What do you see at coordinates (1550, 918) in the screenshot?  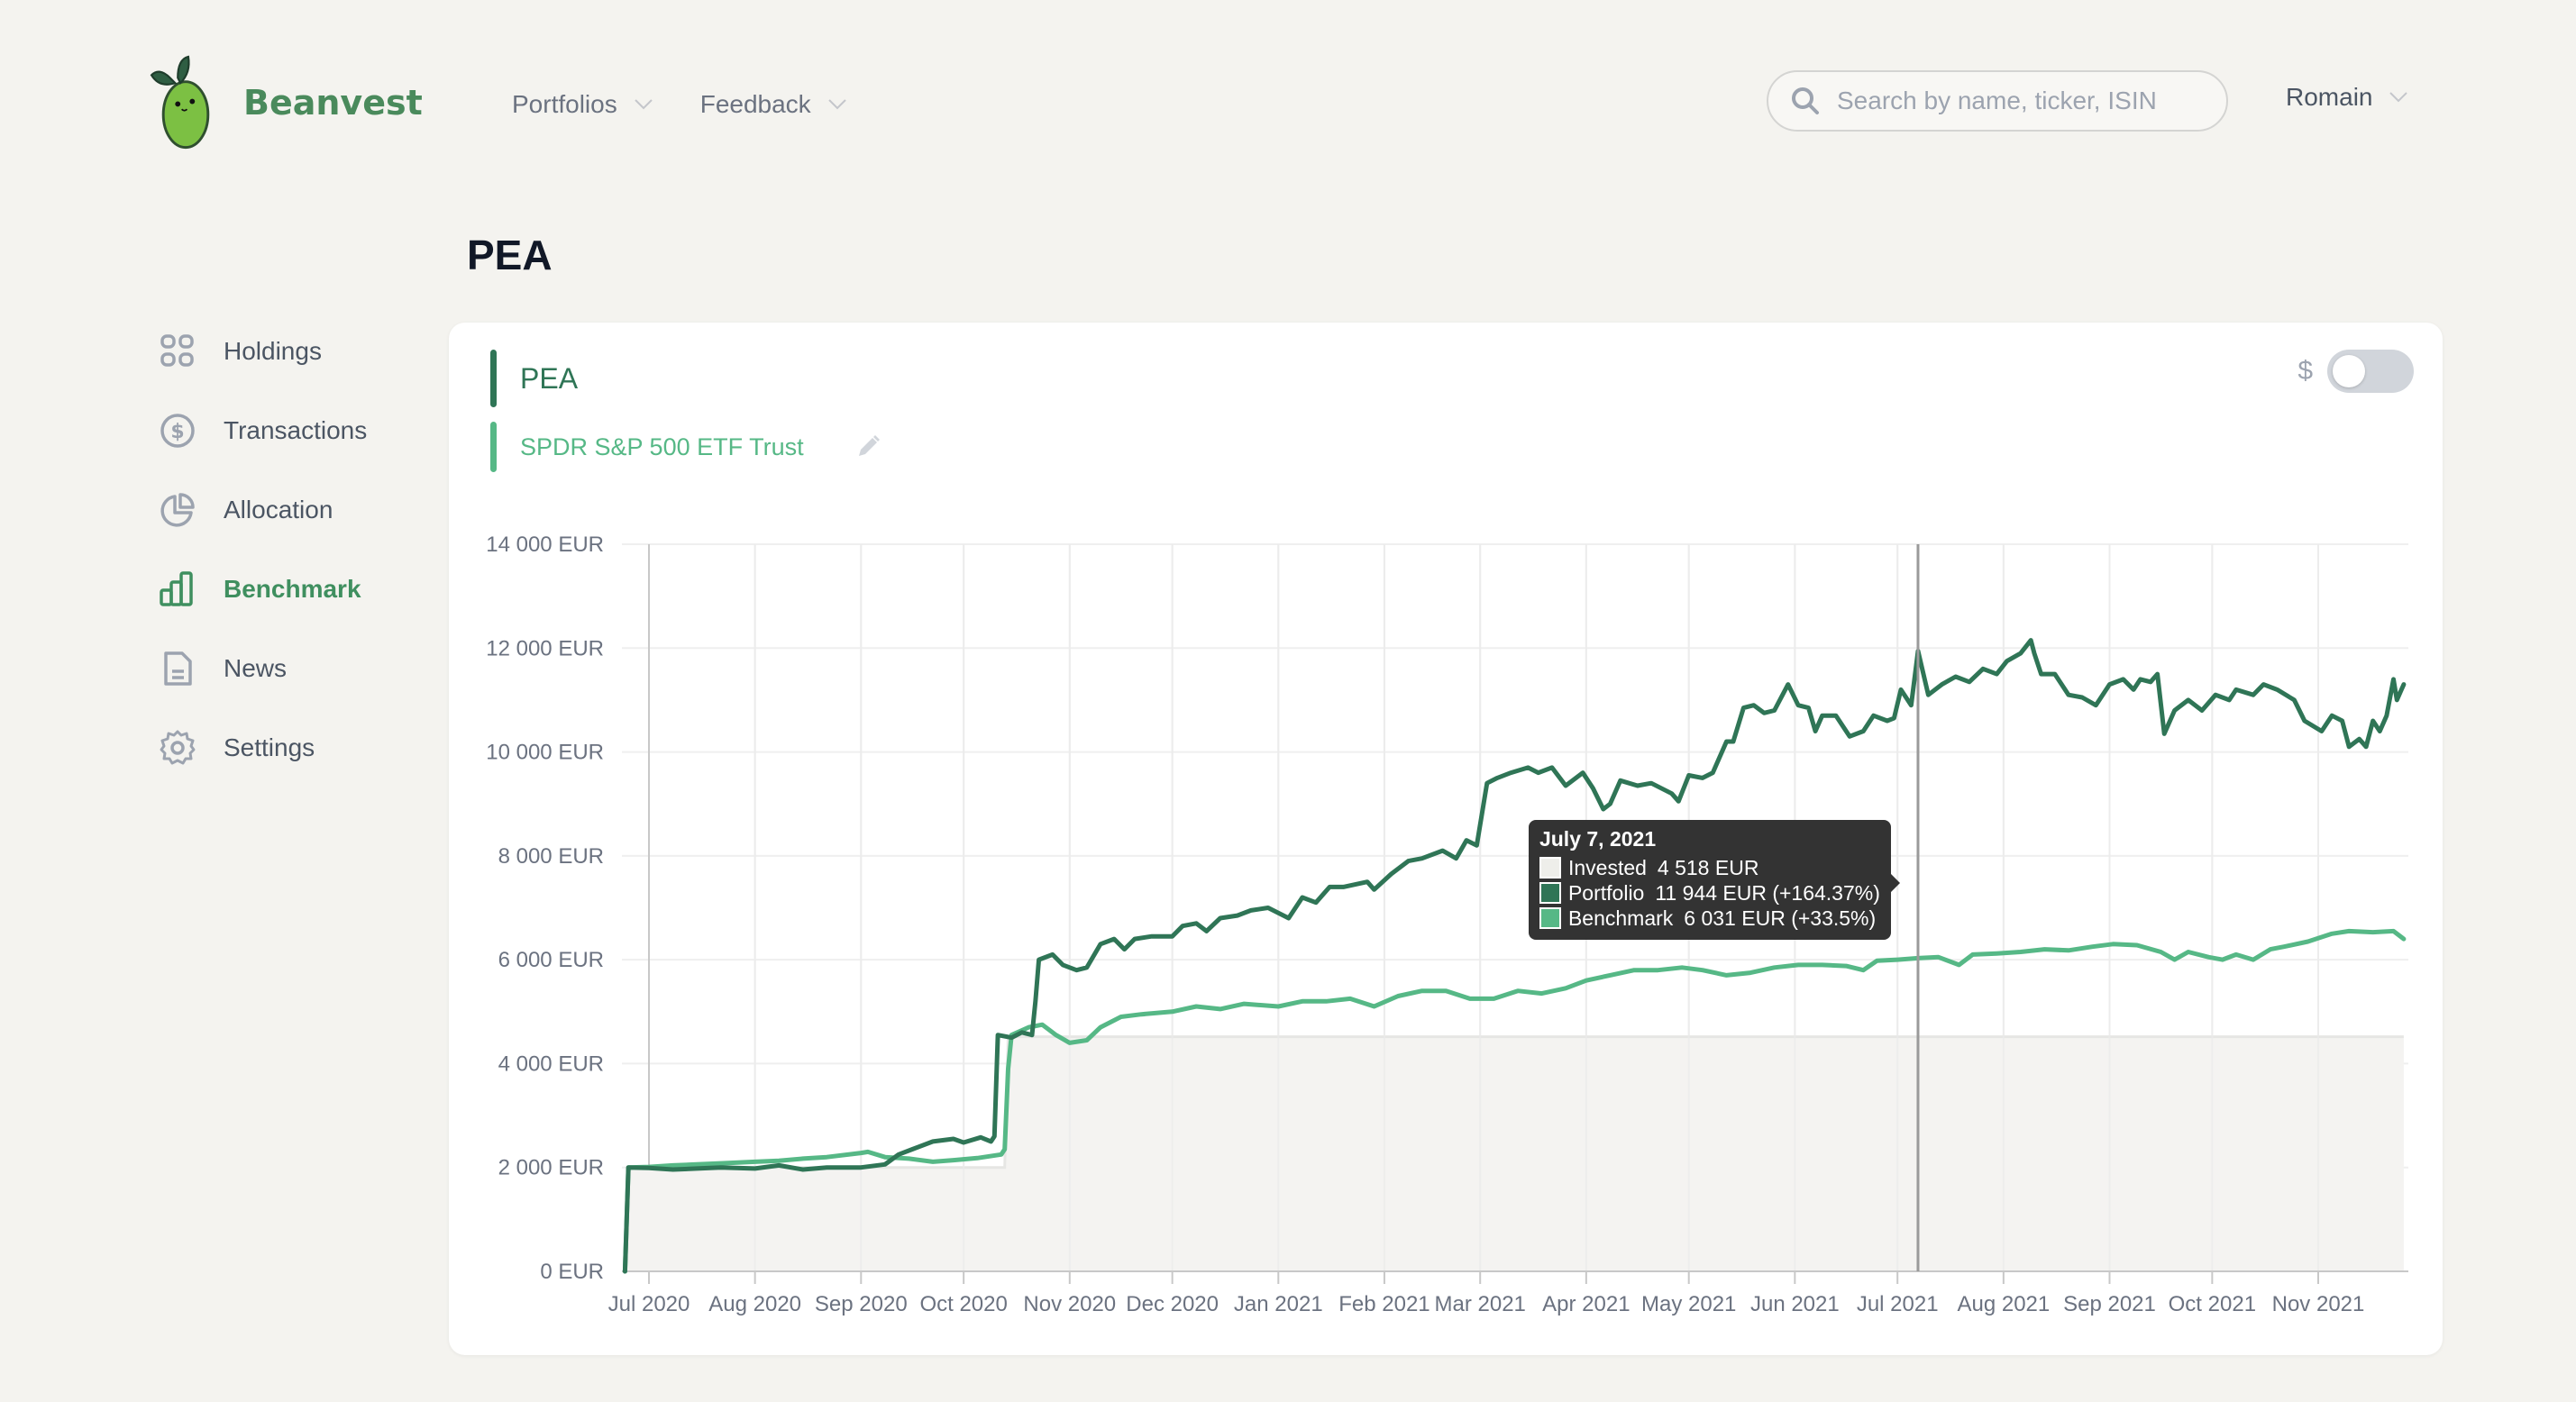 I see `benchmark-swatch` at bounding box center [1550, 918].